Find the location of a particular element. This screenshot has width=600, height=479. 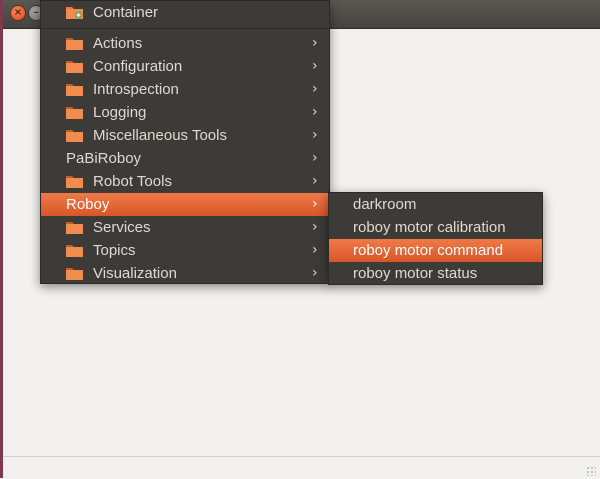

menu-item-label: Actions is located at coordinates (118, 43).